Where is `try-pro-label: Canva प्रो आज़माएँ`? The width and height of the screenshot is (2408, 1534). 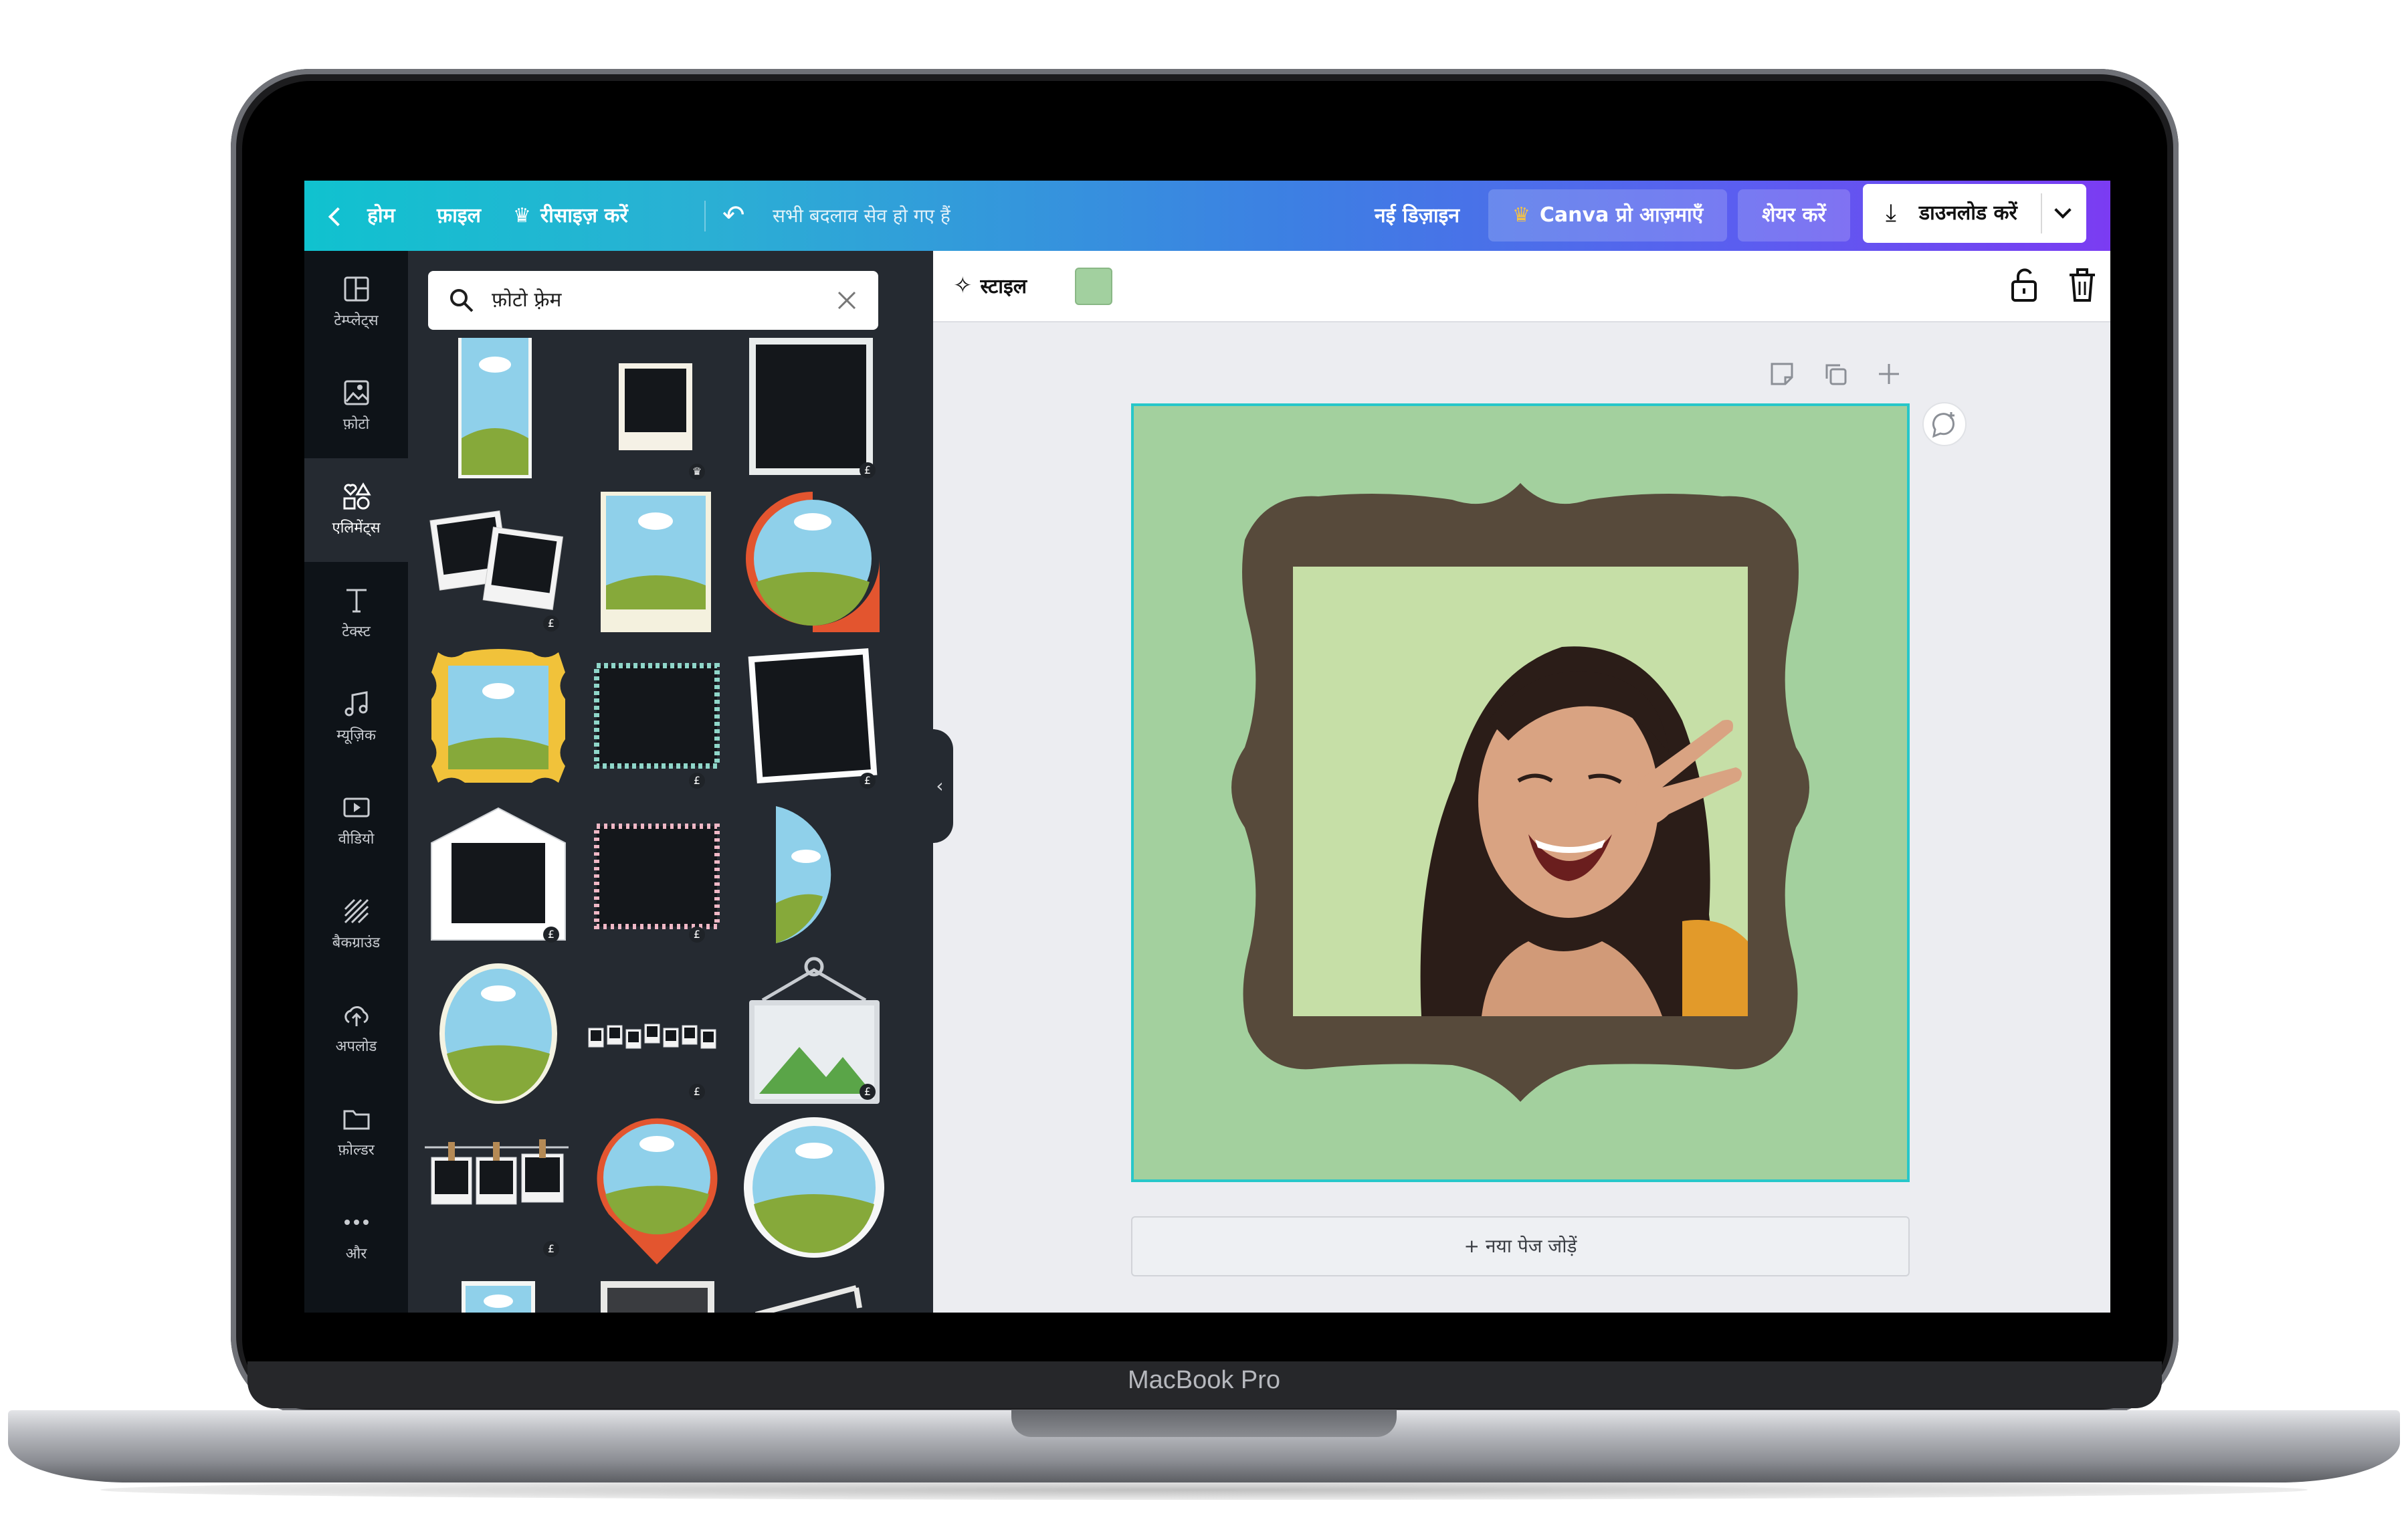
try-pro-label: Canva प्रो आज़माएँ is located at coordinates (1621, 215).